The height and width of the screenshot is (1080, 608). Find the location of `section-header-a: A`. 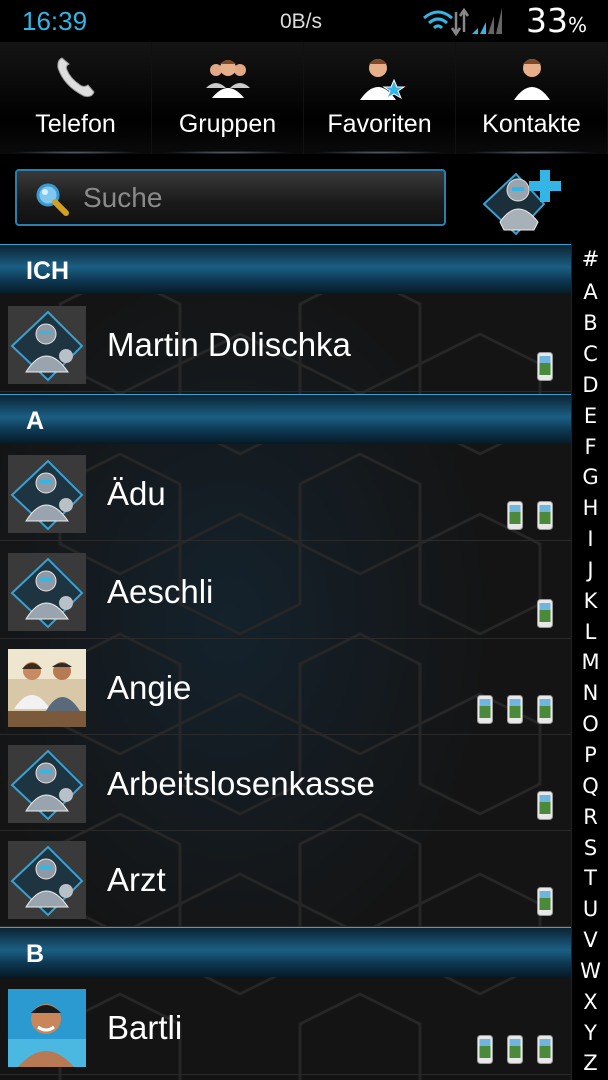

section-header-a: A is located at coordinates (285, 419).